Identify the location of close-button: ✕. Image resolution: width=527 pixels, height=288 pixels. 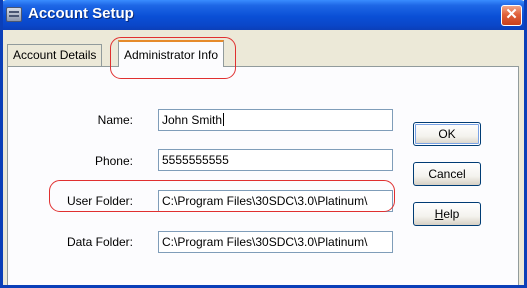
(511, 15).